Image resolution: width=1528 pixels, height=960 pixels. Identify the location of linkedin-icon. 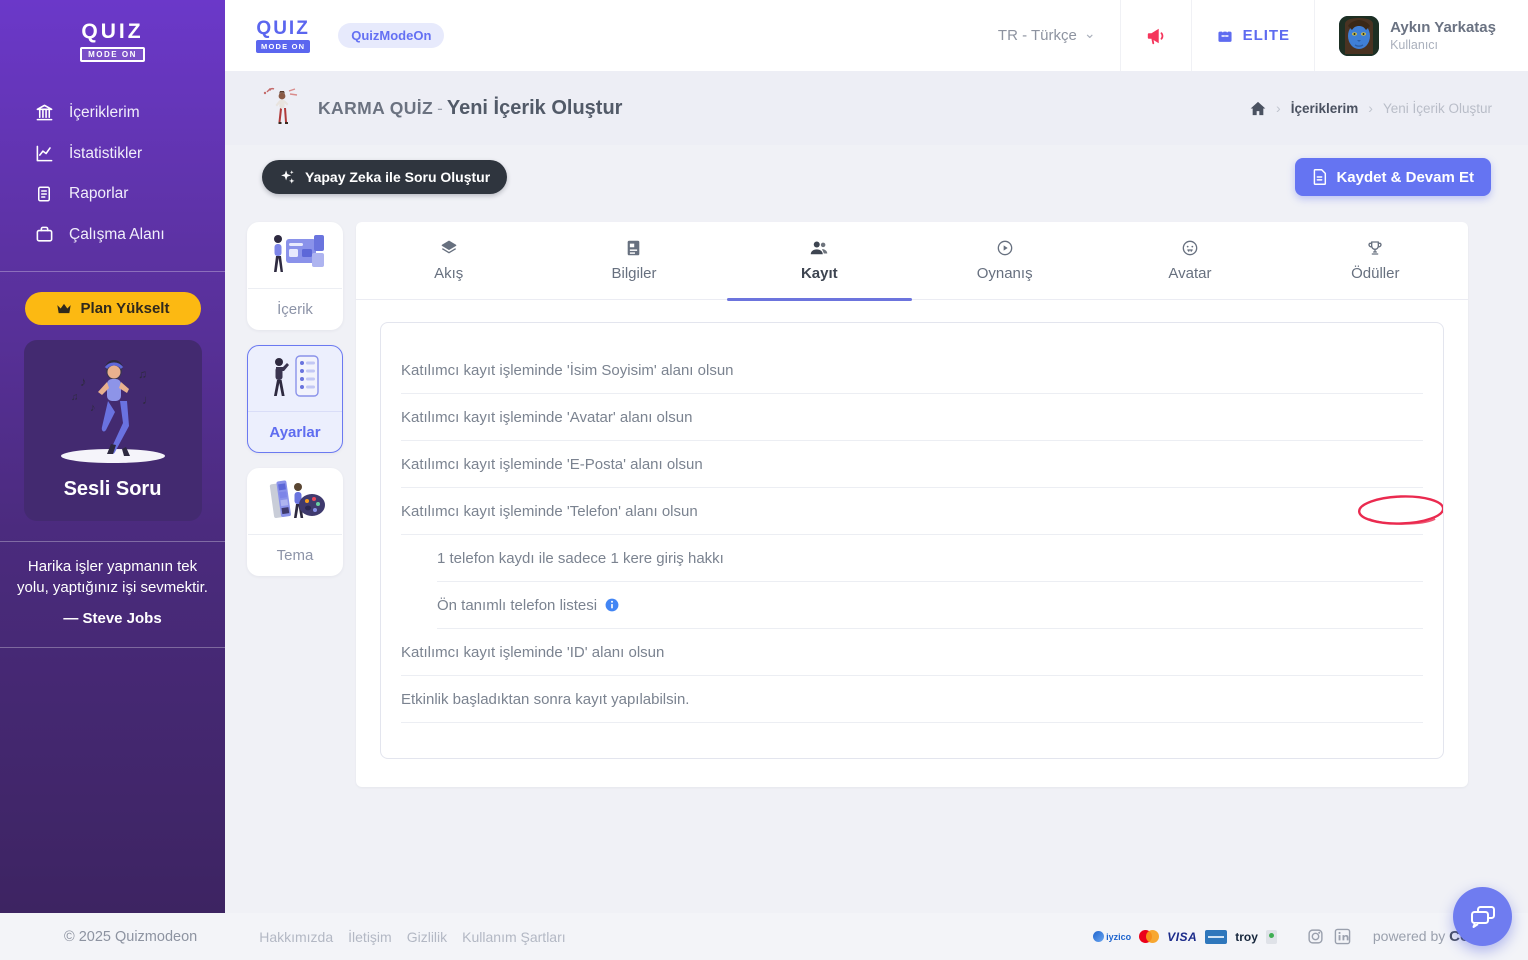
(1342, 936).